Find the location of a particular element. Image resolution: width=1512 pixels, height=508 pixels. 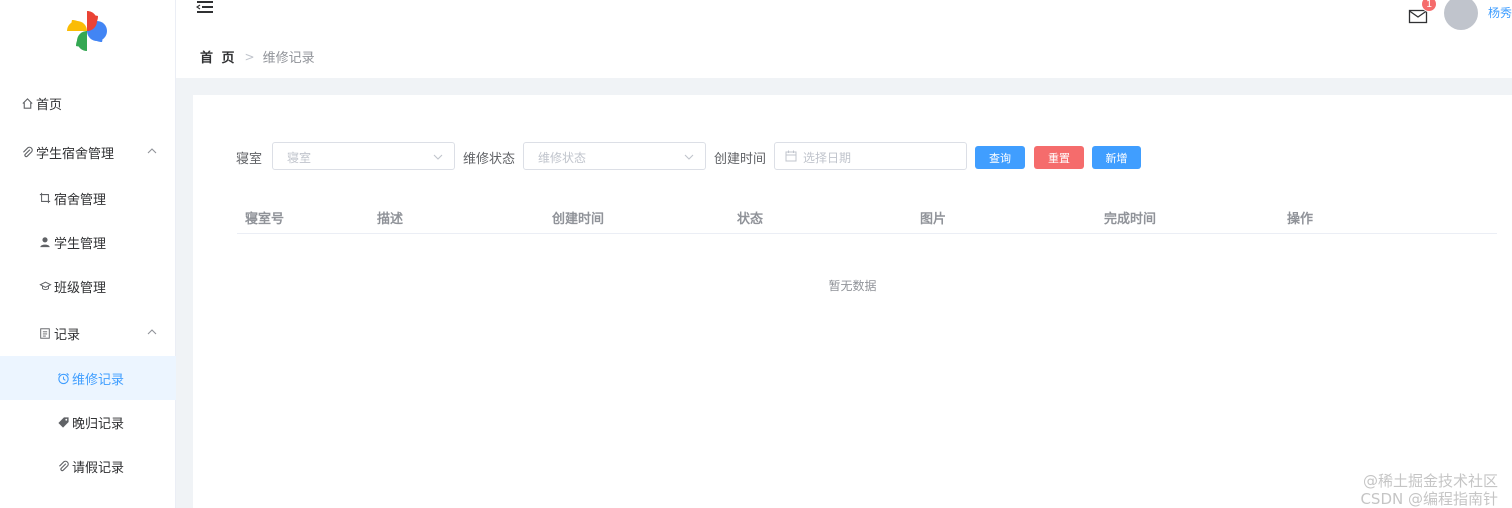

tag-icon is located at coordinates (63, 422).